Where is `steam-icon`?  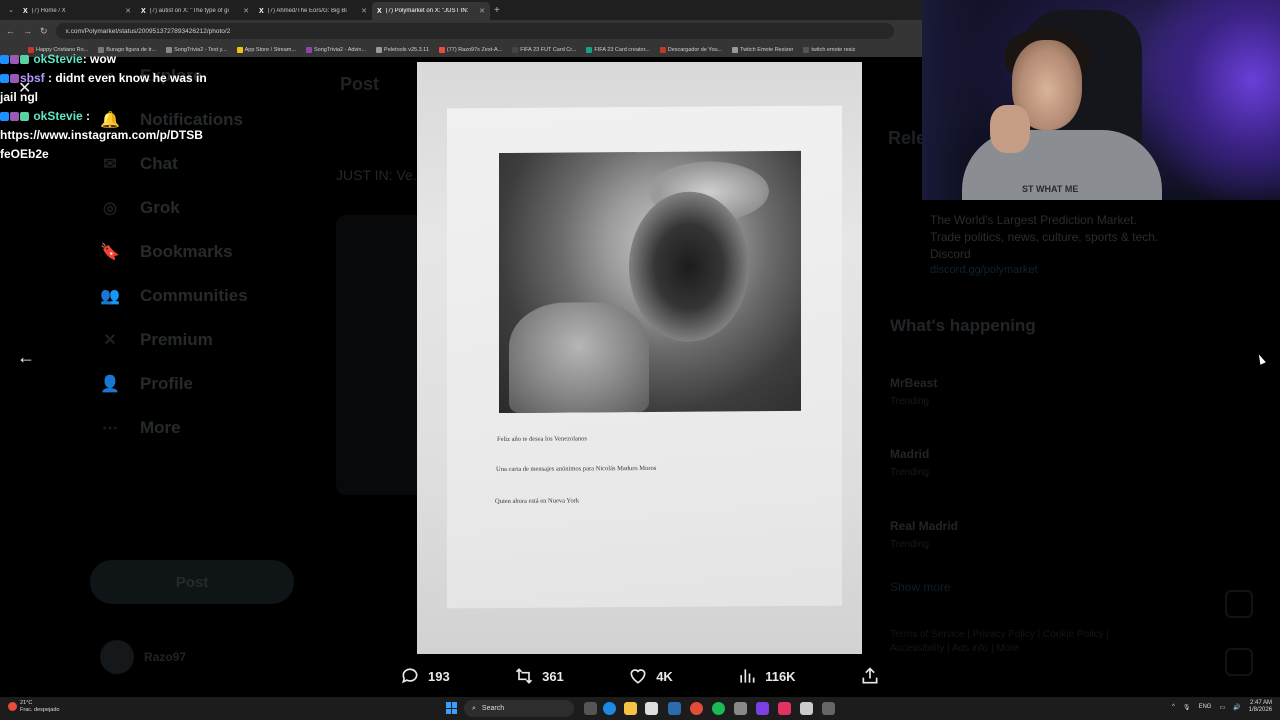 steam-icon is located at coordinates (806, 708).